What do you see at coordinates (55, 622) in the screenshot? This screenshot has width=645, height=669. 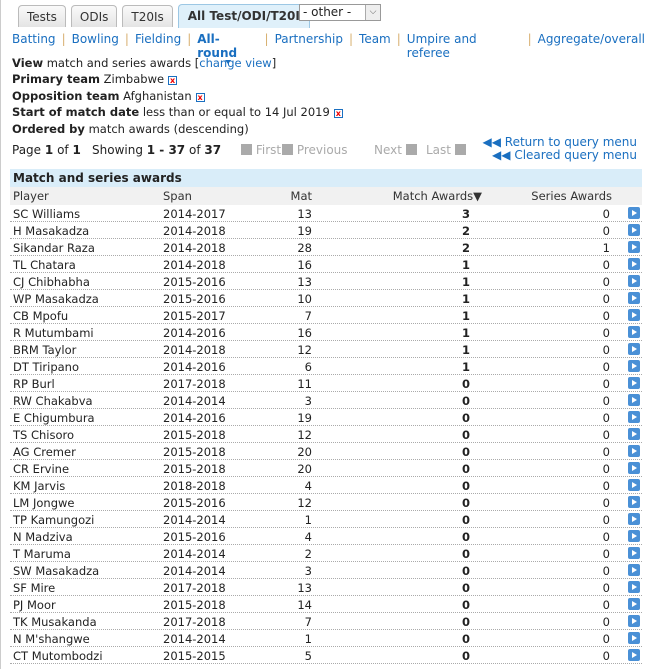 I see `player-name: TK Musakanda` at bounding box center [55, 622].